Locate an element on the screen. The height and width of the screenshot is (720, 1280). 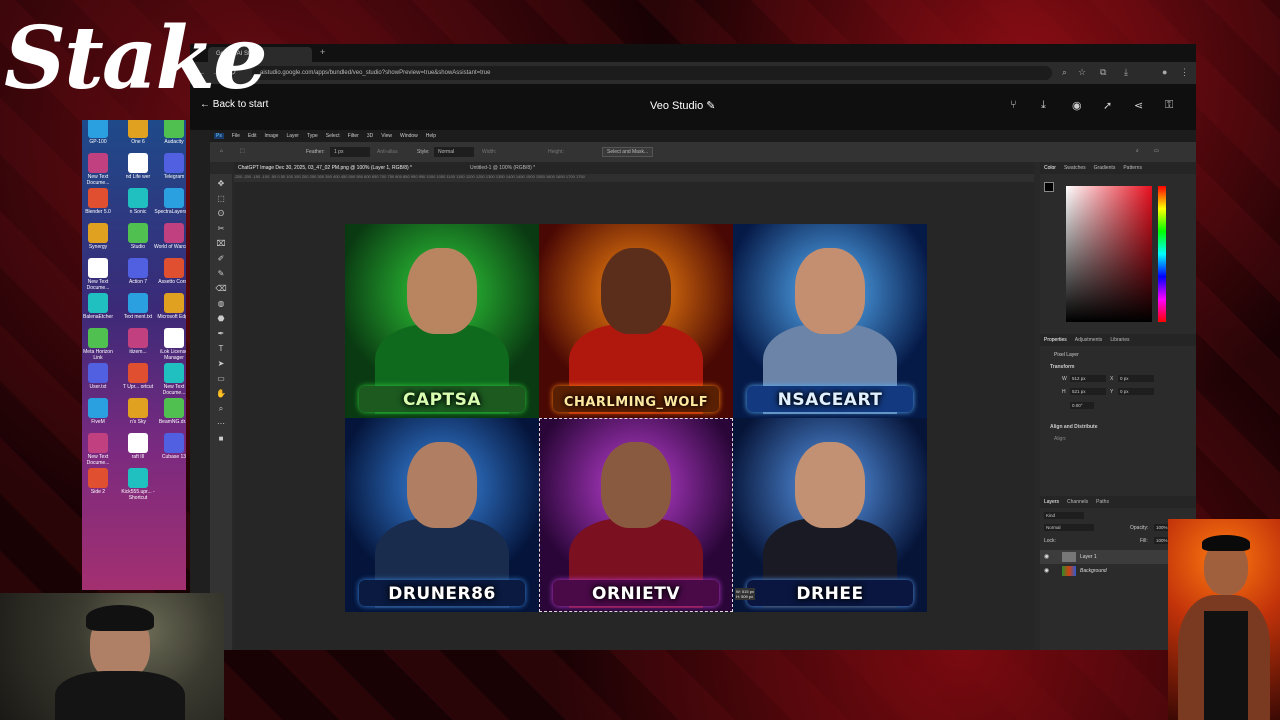
search-icon: ⌕ is located at coordinates (1137, 151).